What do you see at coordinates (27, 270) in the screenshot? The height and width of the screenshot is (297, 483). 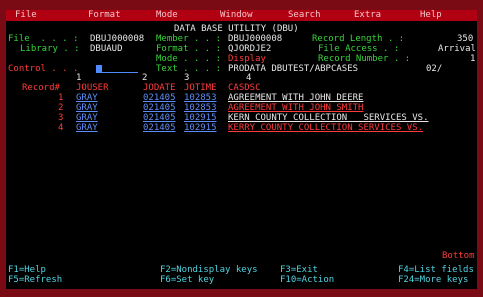 I see `fkey-f1-help: F1=Help` at bounding box center [27, 270].